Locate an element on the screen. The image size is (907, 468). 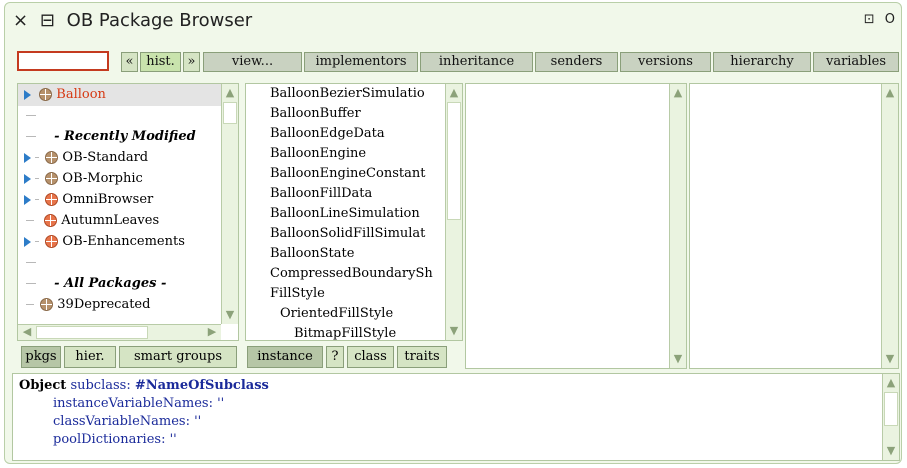
package-item-39deprecated: 39Deprecated is located at coordinates (88, 305).